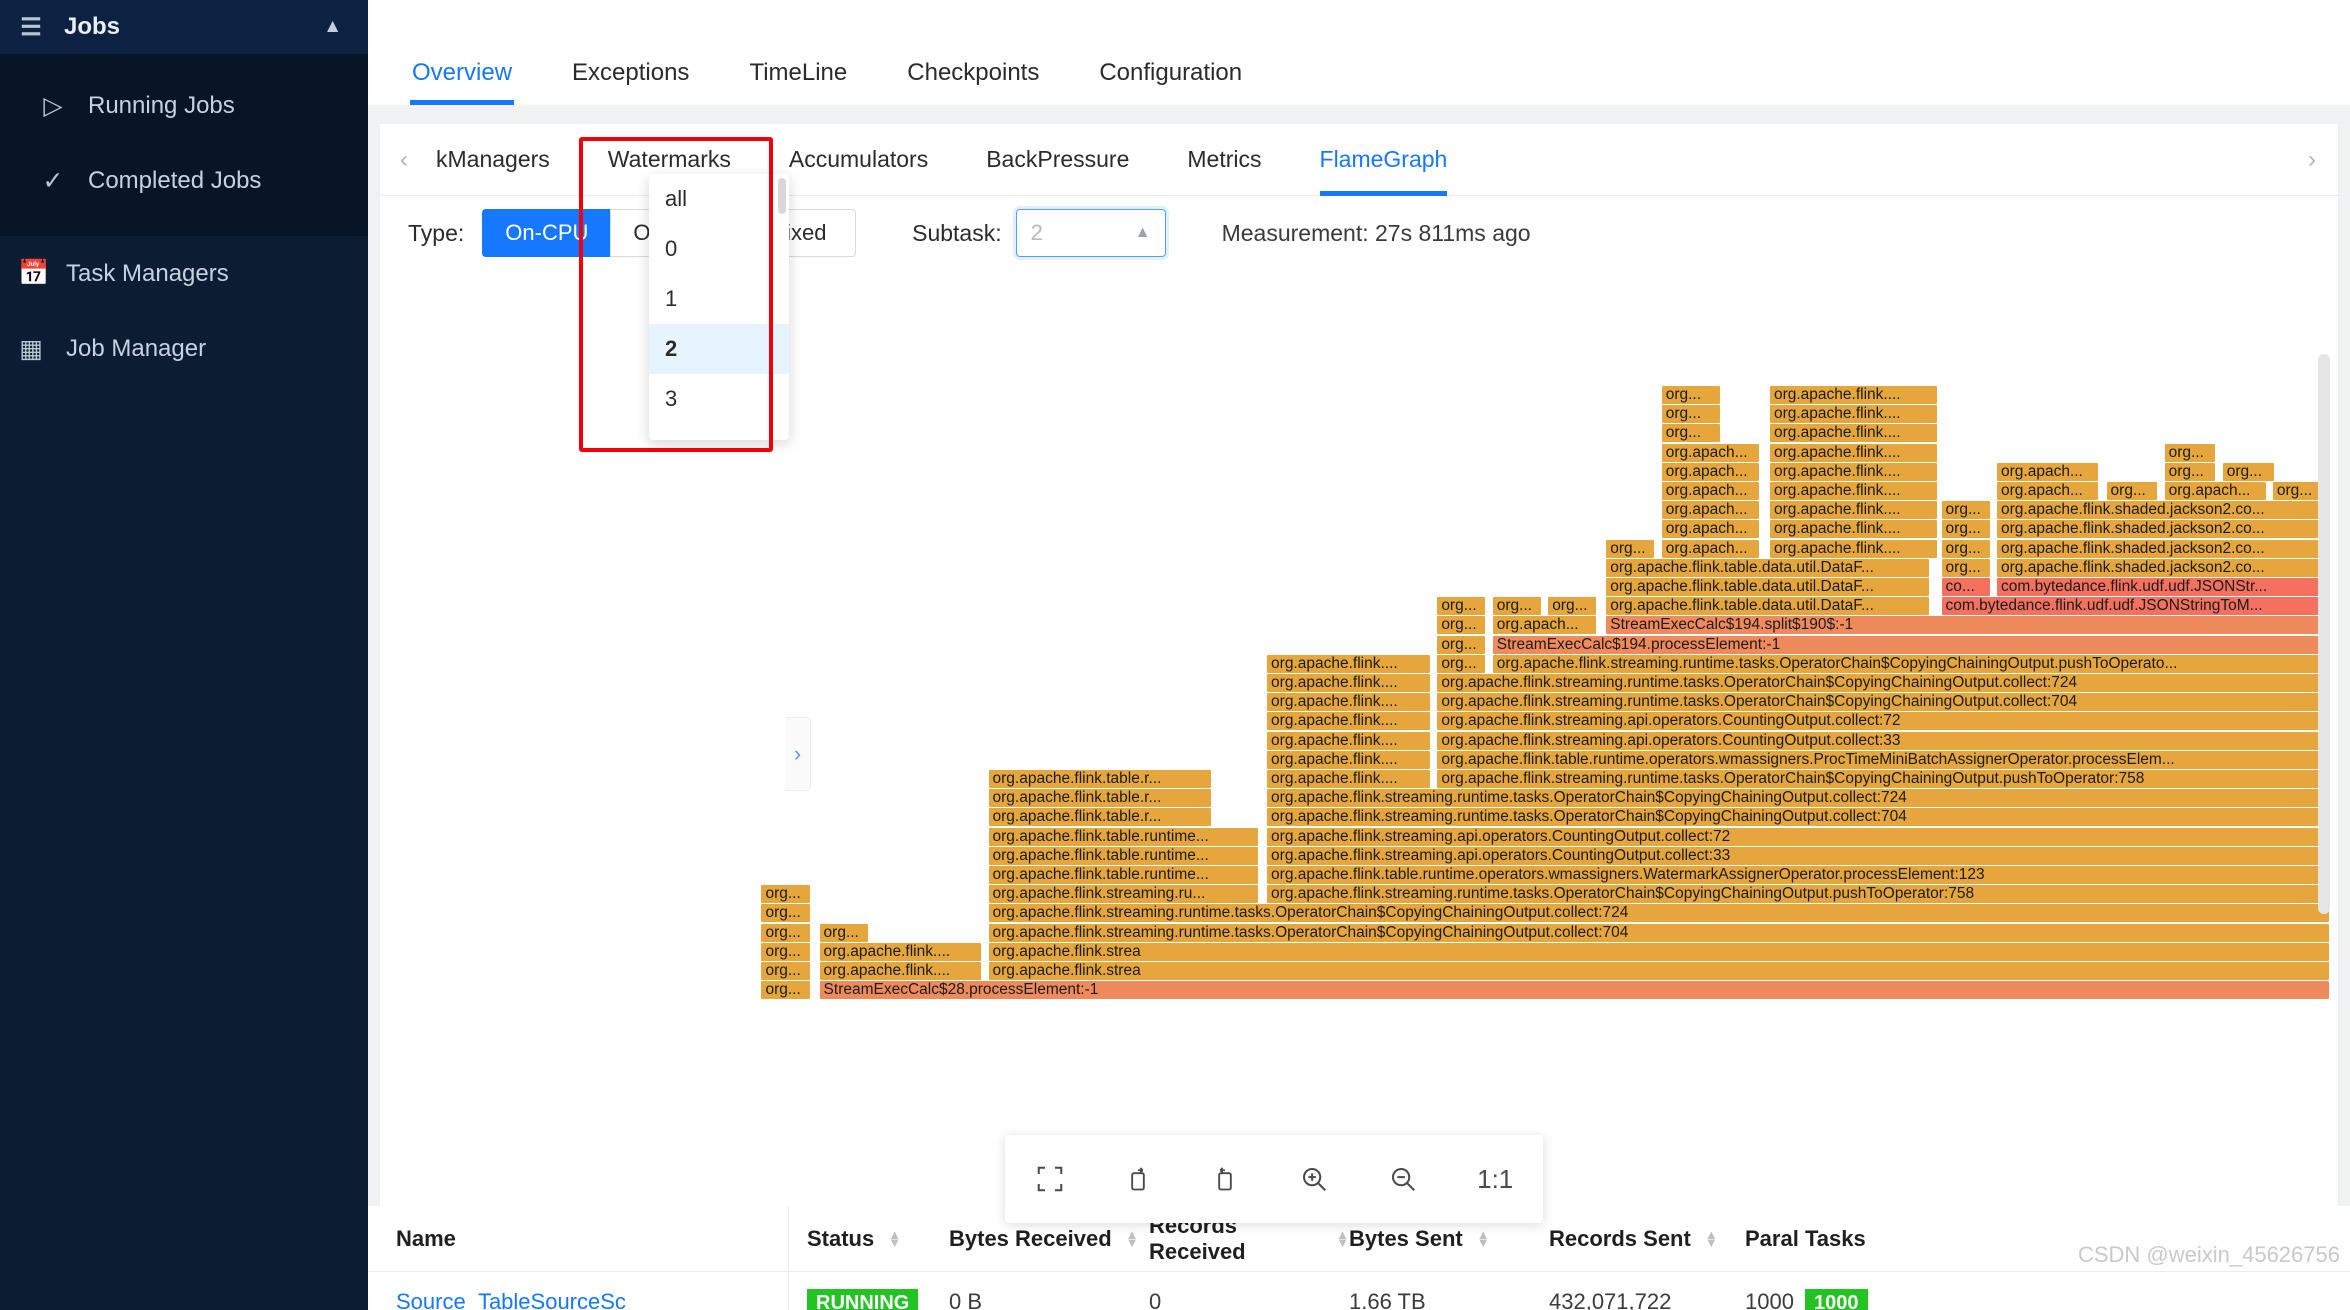  Describe the element at coordinates (578, 1299) in the screenshot. I see `row-name-link: Source_TableSourceSc` at that location.